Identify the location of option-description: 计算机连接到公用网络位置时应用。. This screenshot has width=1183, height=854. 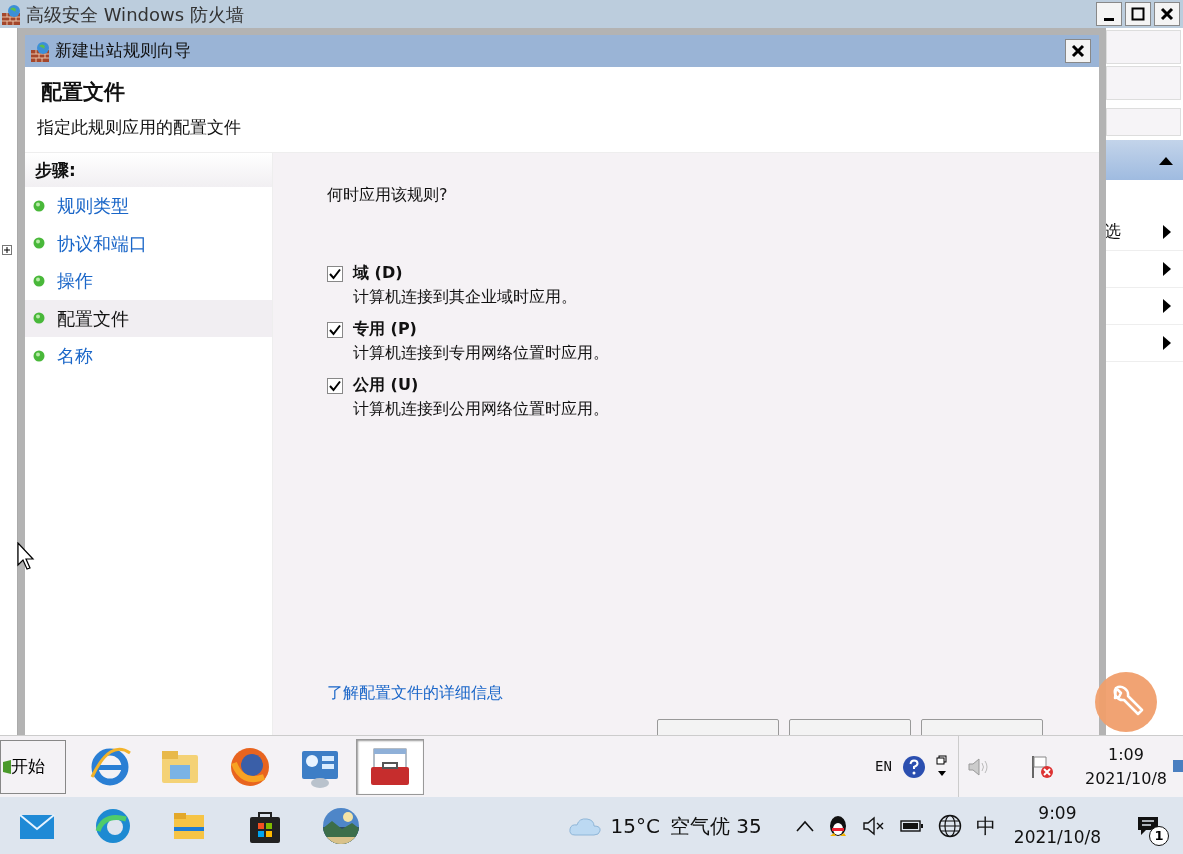
(481, 409).